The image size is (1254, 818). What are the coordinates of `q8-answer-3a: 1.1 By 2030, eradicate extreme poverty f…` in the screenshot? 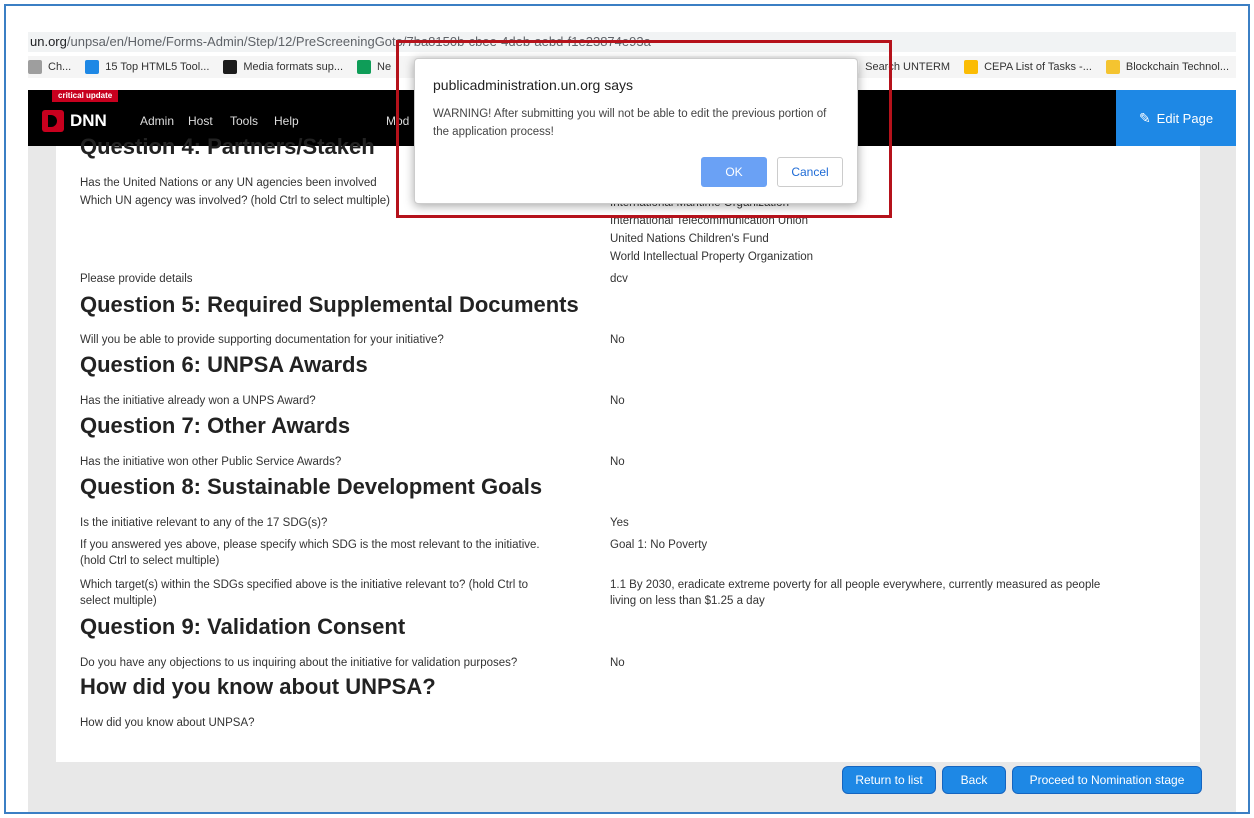 It's located at (855, 585).